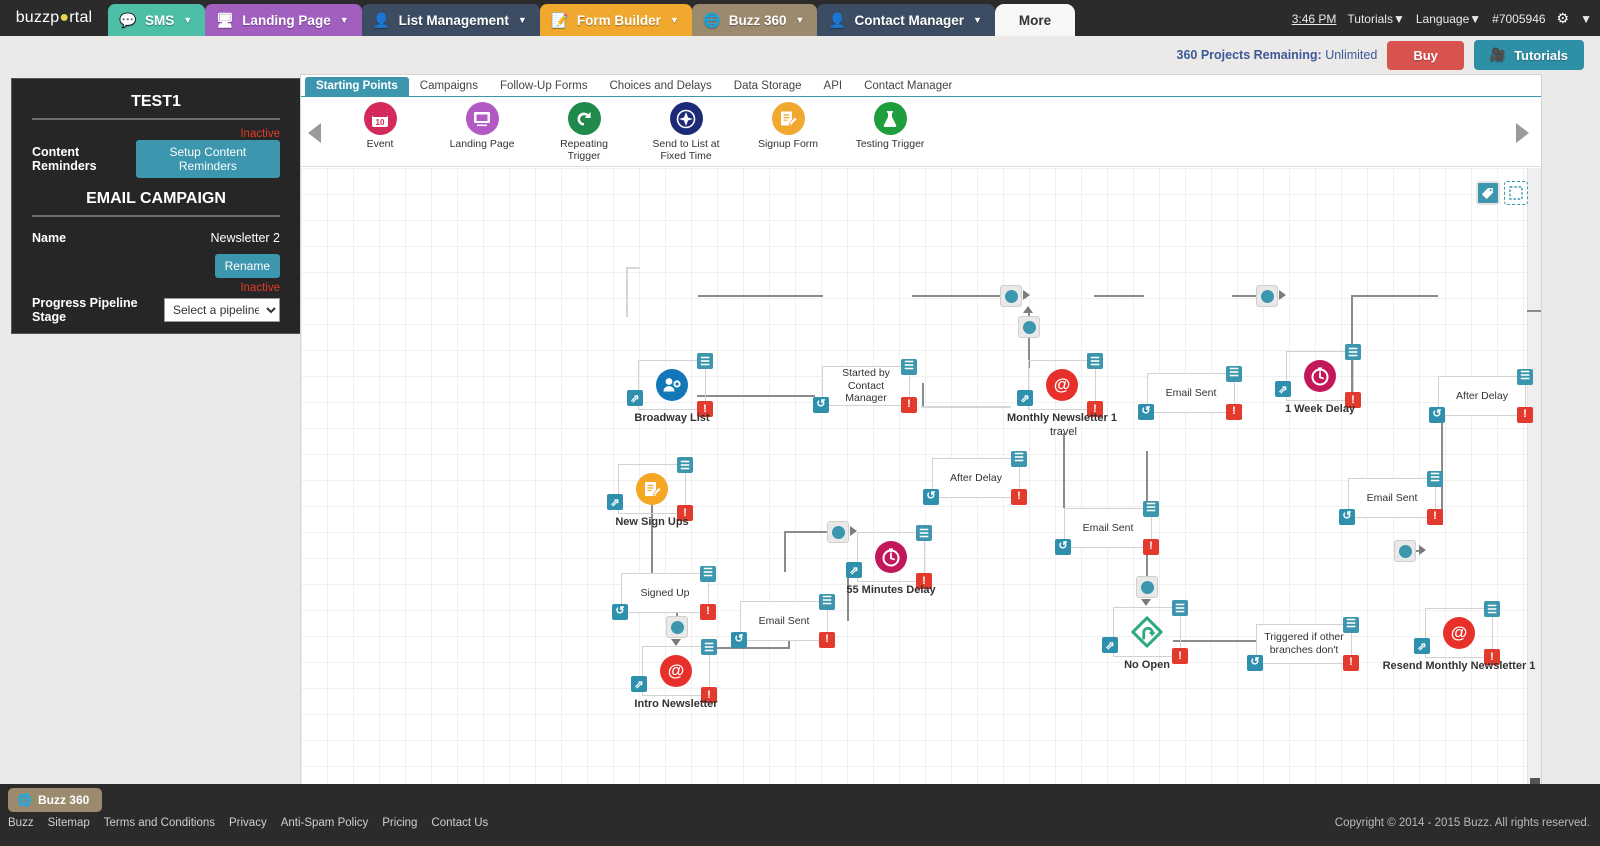 This screenshot has width=1600, height=846. Describe the element at coordinates (615, 20) in the screenshot. I see `nav-tab-form-builder: 📝 Form Builder ▼` at that location.